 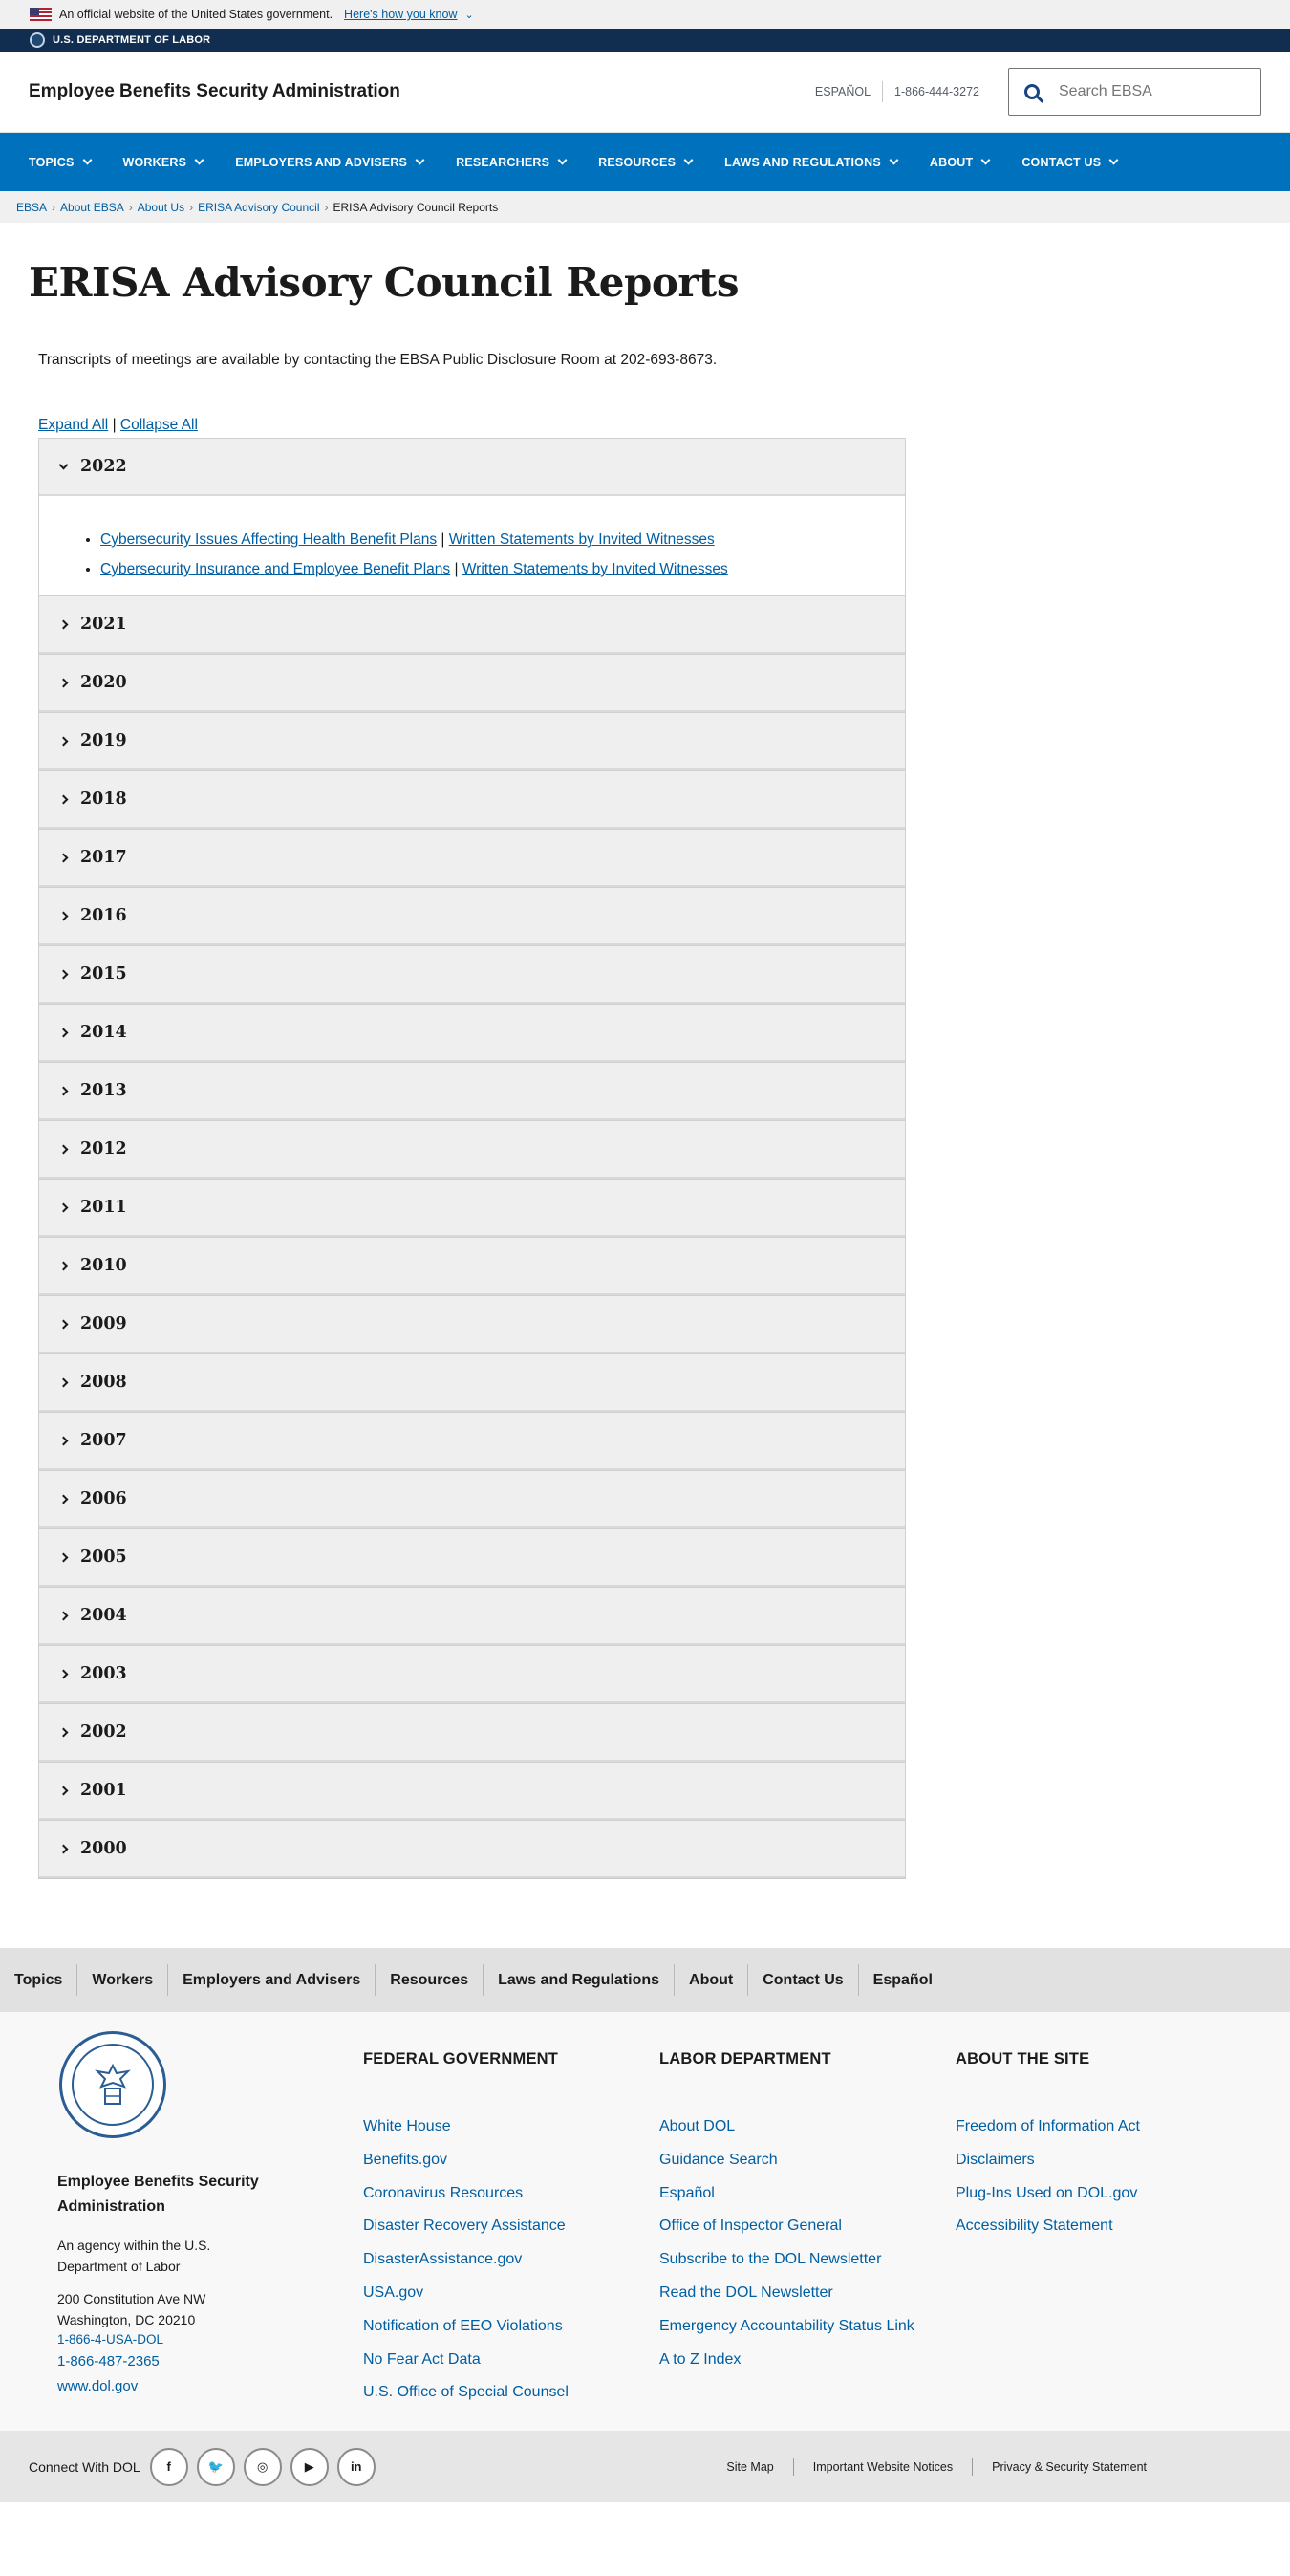 I want to click on footer-link-emergency-accountability-status-link: Emergency Accountability Status Link, so click(x=787, y=2327).